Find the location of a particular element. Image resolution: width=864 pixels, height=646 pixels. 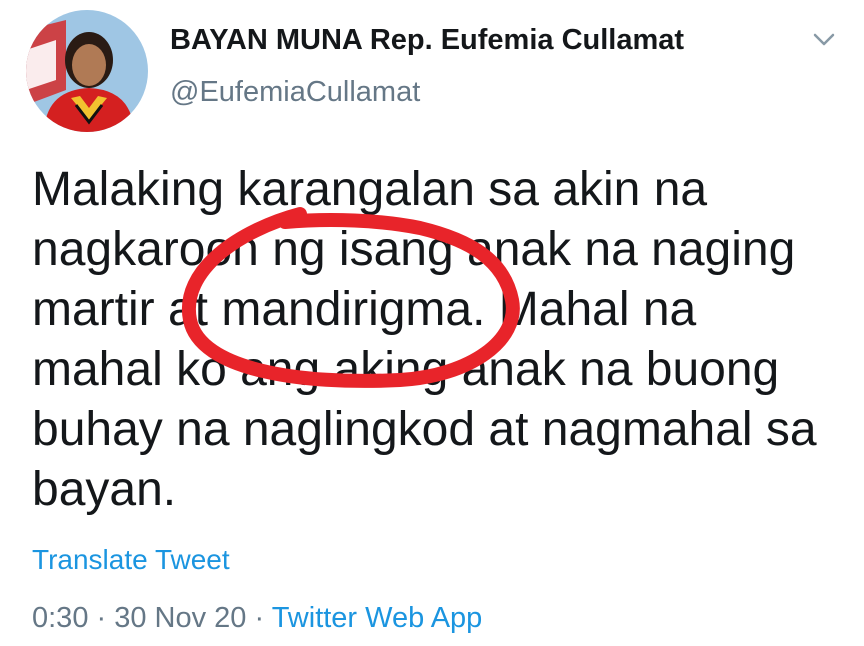

author-display-name: BAYAN MUNA Rep. Eufemia Cullamat is located at coordinates (427, 40).